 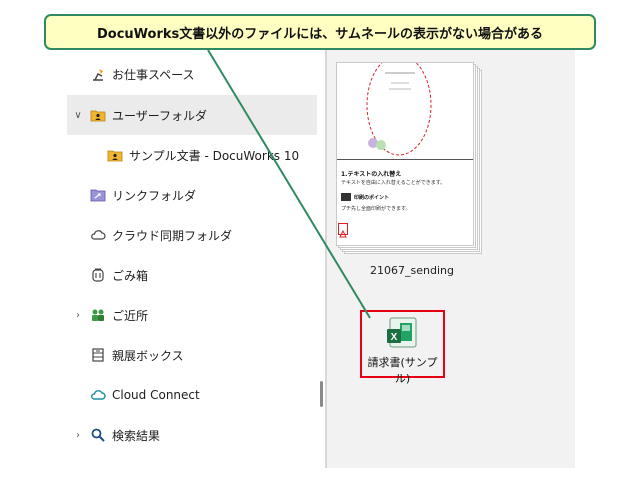 What do you see at coordinates (148, 355) in the screenshot?
I see `sidebar-item-label: 親展ボックス` at bounding box center [148, 355].